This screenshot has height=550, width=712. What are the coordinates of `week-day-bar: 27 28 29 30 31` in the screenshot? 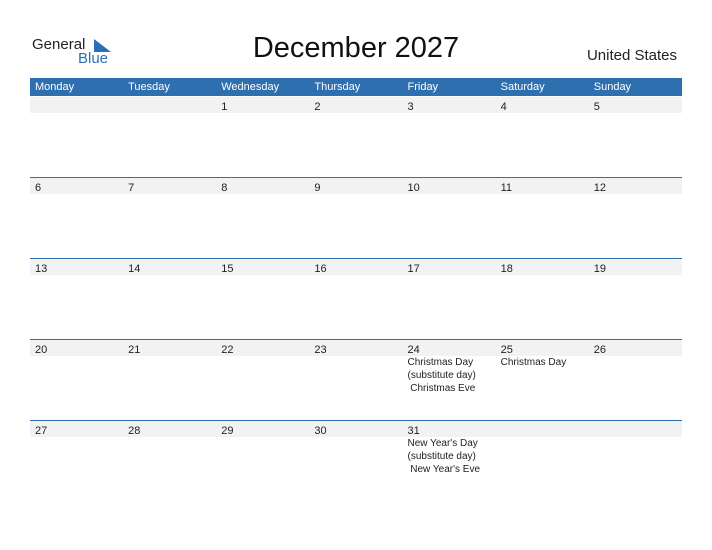 It's located at (356, 429).